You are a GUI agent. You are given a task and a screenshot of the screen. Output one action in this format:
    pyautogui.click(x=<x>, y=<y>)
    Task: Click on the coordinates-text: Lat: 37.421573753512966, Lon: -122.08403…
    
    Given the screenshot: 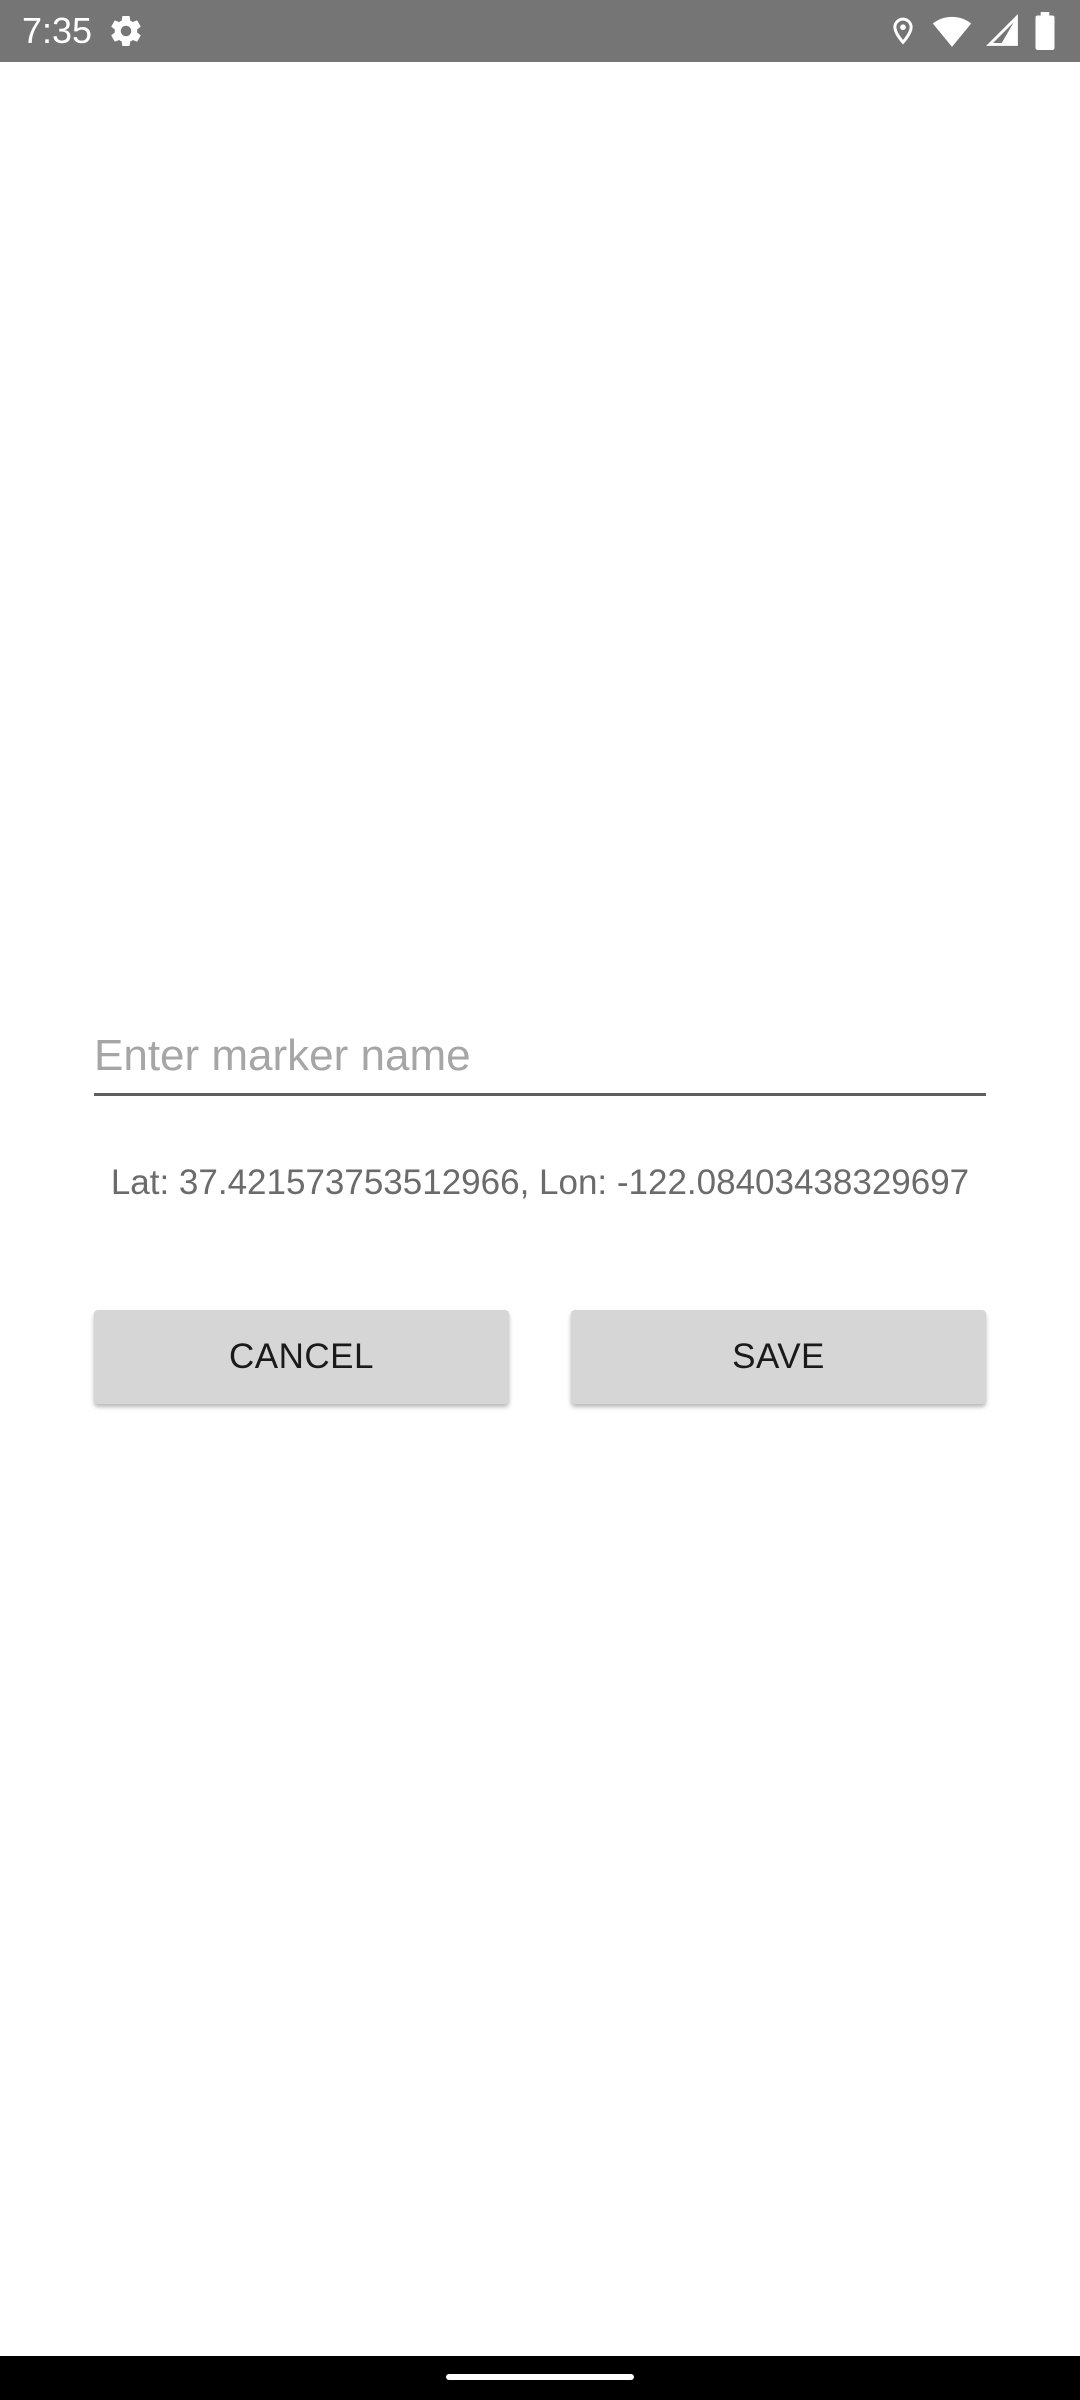 What is the action you would take?
    pyautogui.click(x=540, y=1182)
    